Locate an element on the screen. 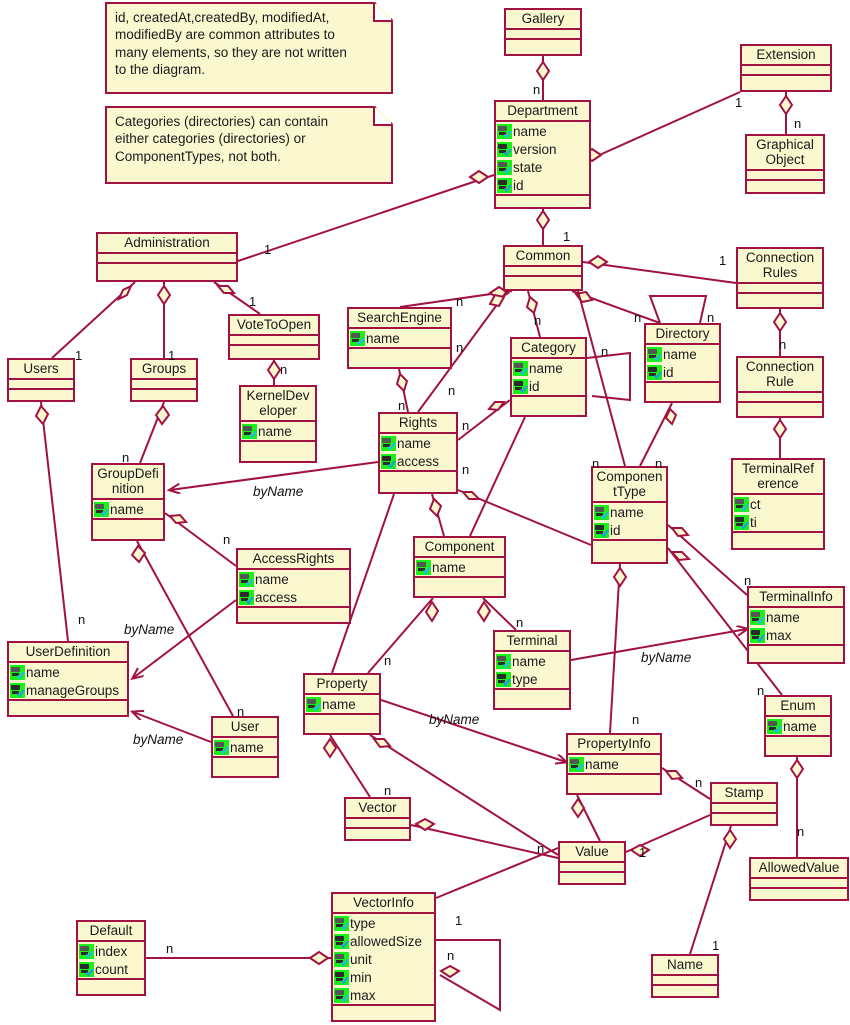 This screenshot has height=1025, width=850. class-box-directory: Directory name id is located at coordinates (682, 363).